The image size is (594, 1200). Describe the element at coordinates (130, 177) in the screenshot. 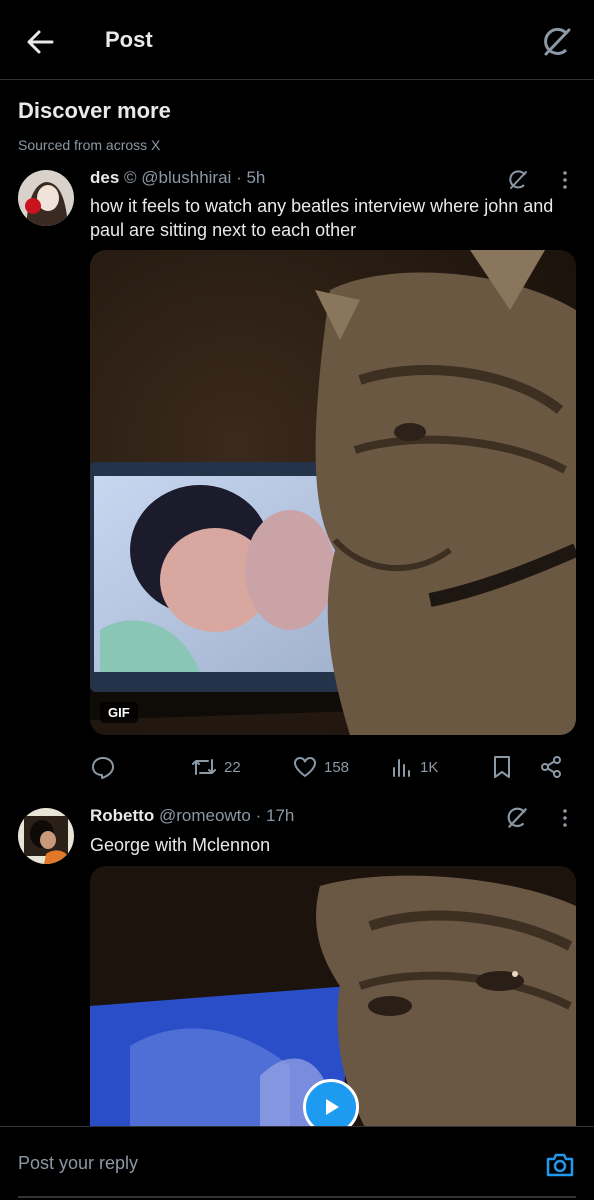

I see `author-emoji: ©` at that location.